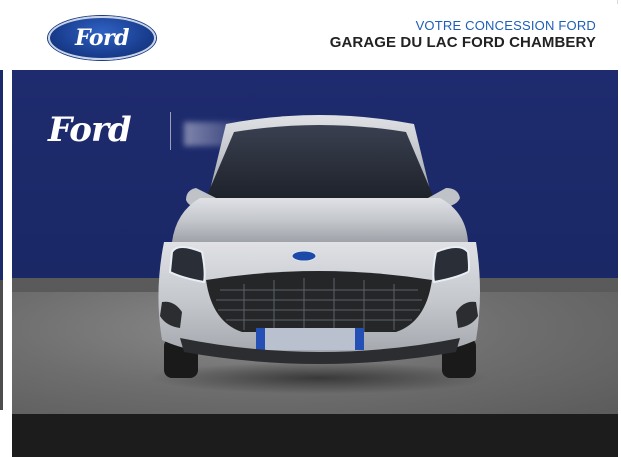 The height and width of the screenshot is (457, 621). Describe the element at coordinates (90, 130) in the screenshot. I see `wall-ford-logo: Ford` at that location.